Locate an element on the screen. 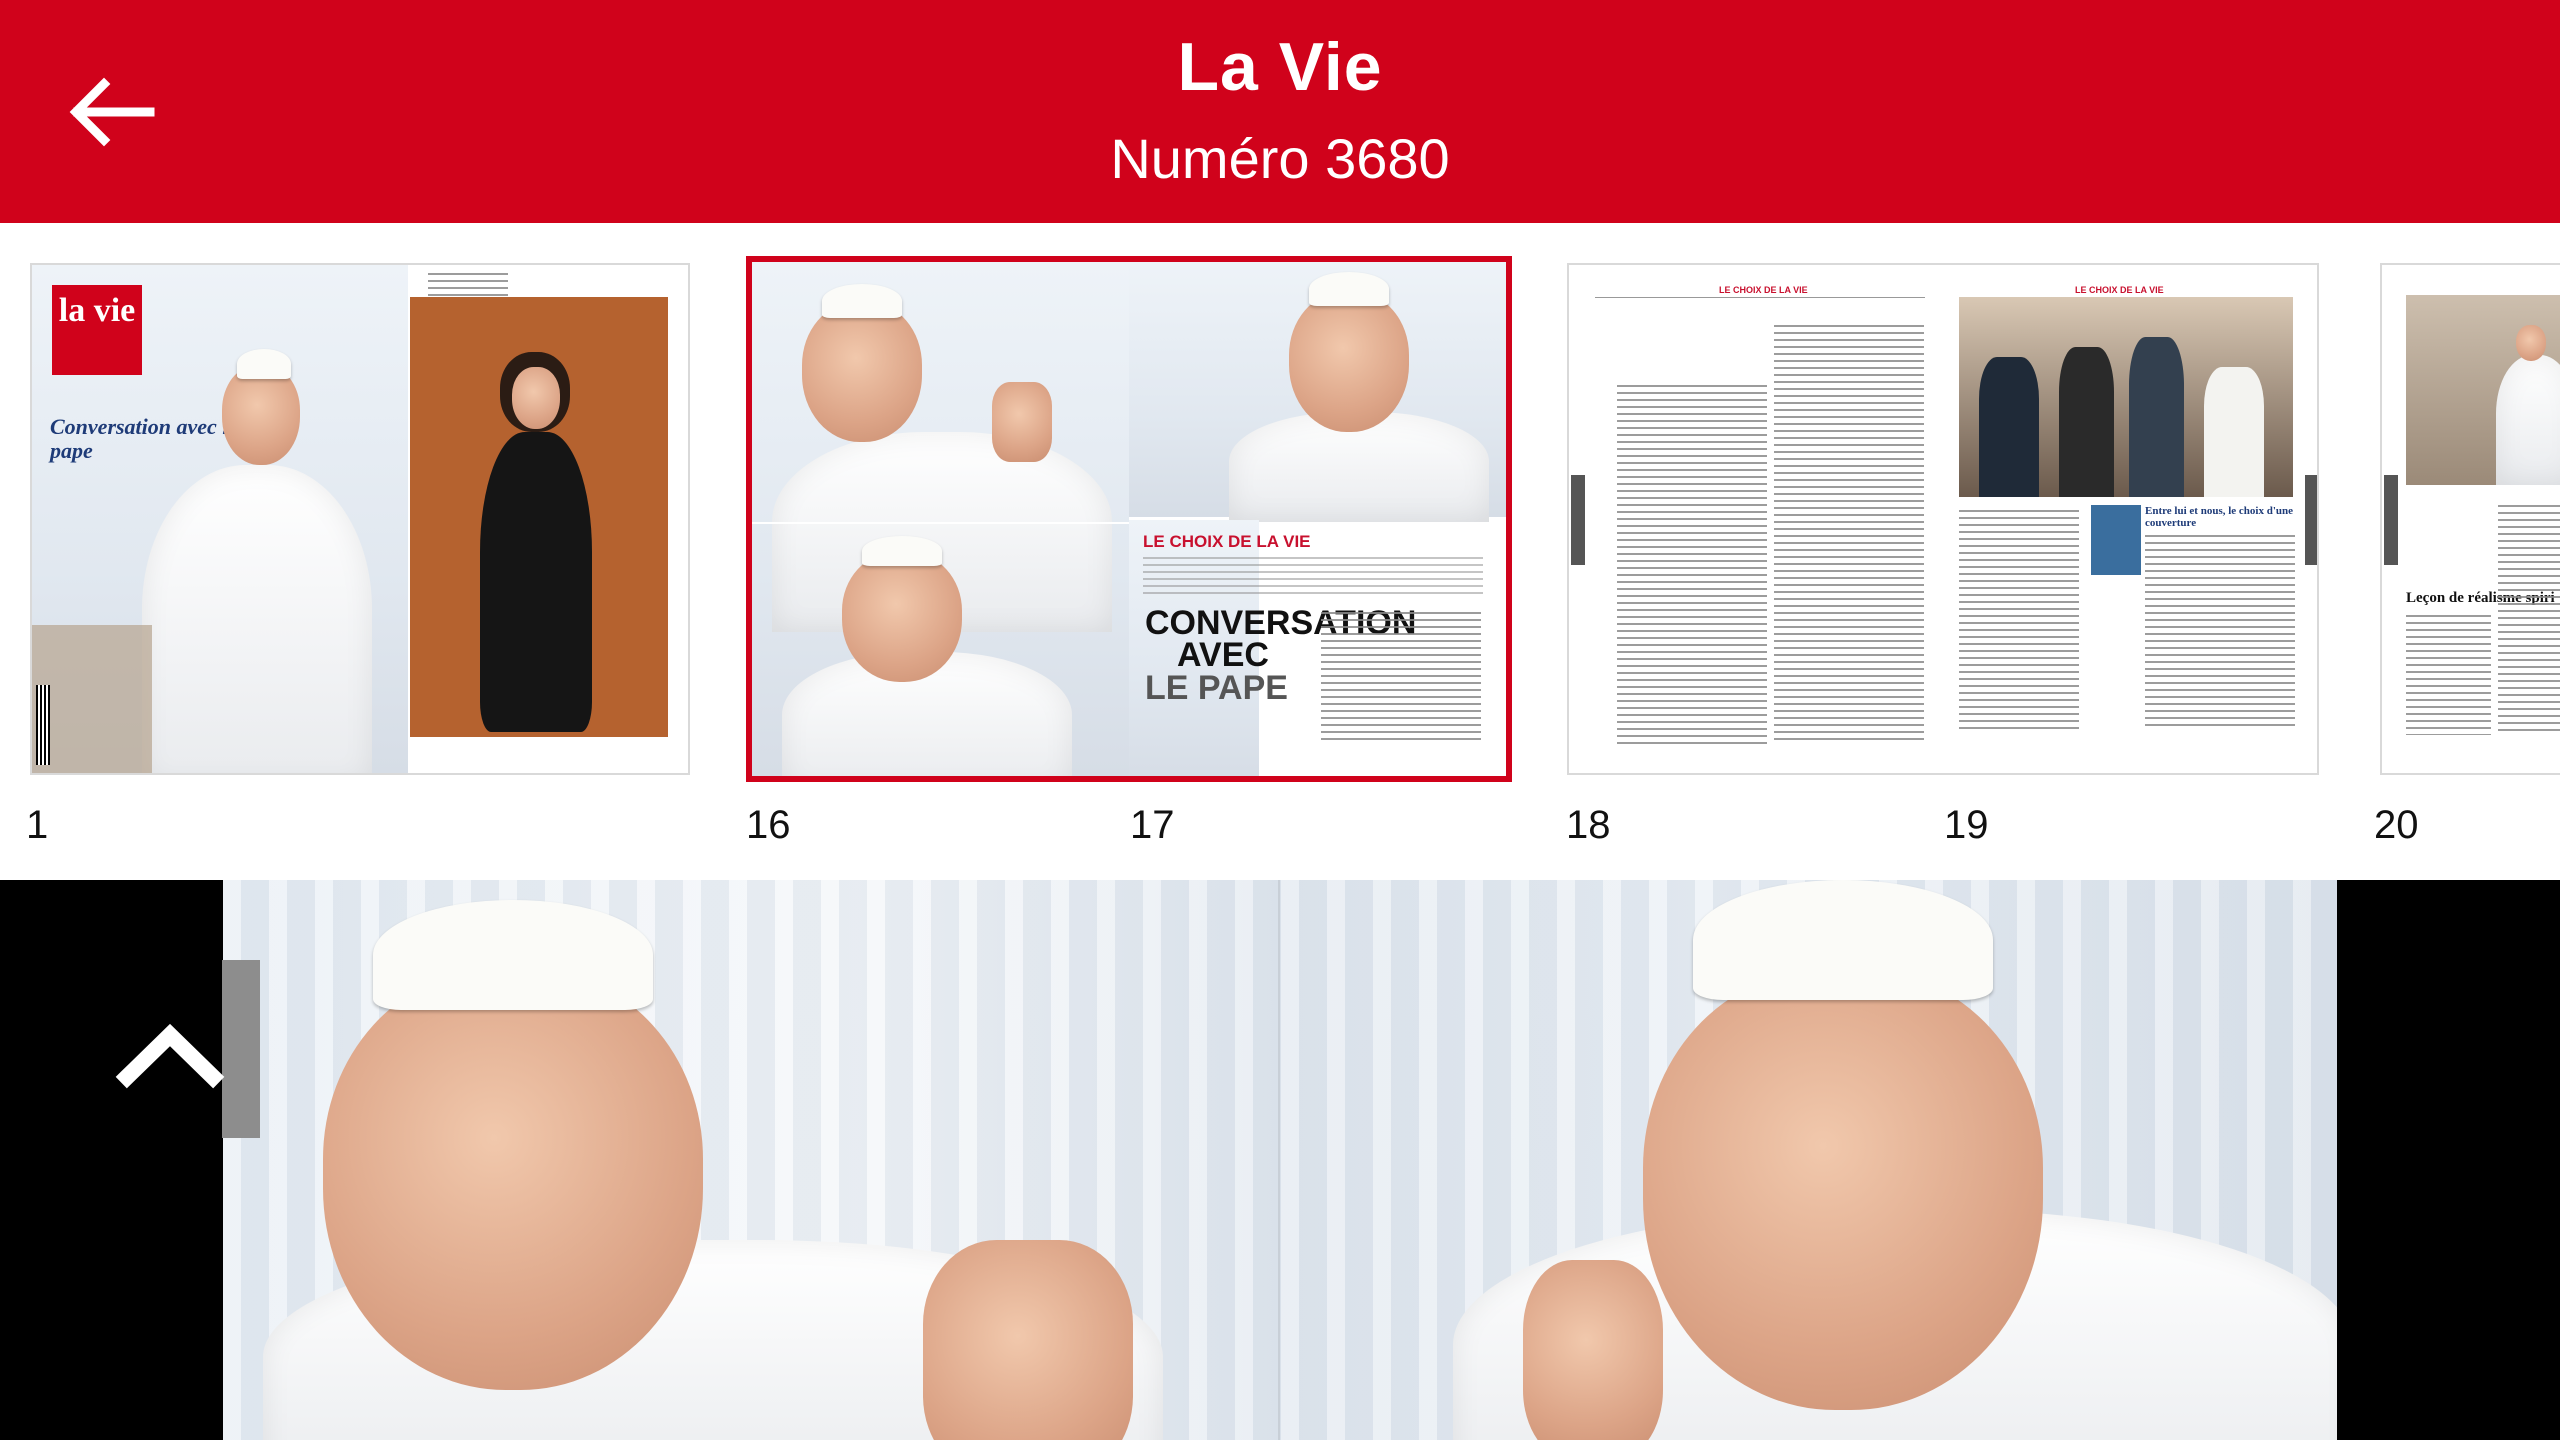 The image size is (2560, 1440). spread-left-page: LE CHOIX DE LA VIE is located at coordinates (1757, 519).